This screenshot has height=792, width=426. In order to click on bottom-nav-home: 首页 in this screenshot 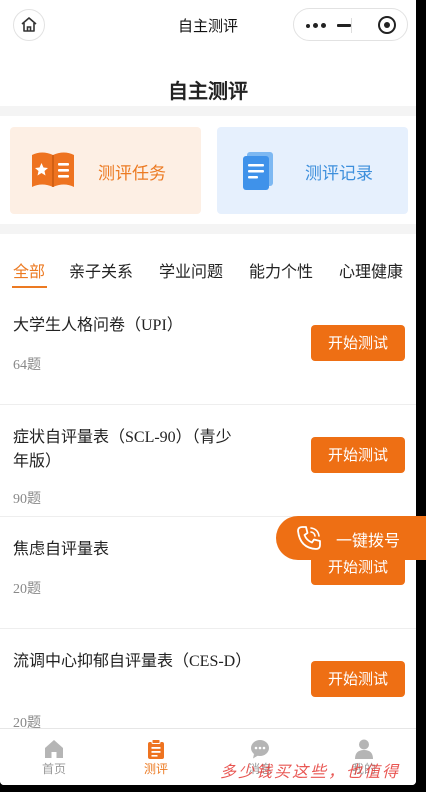, I will do `click(54, 757)`.